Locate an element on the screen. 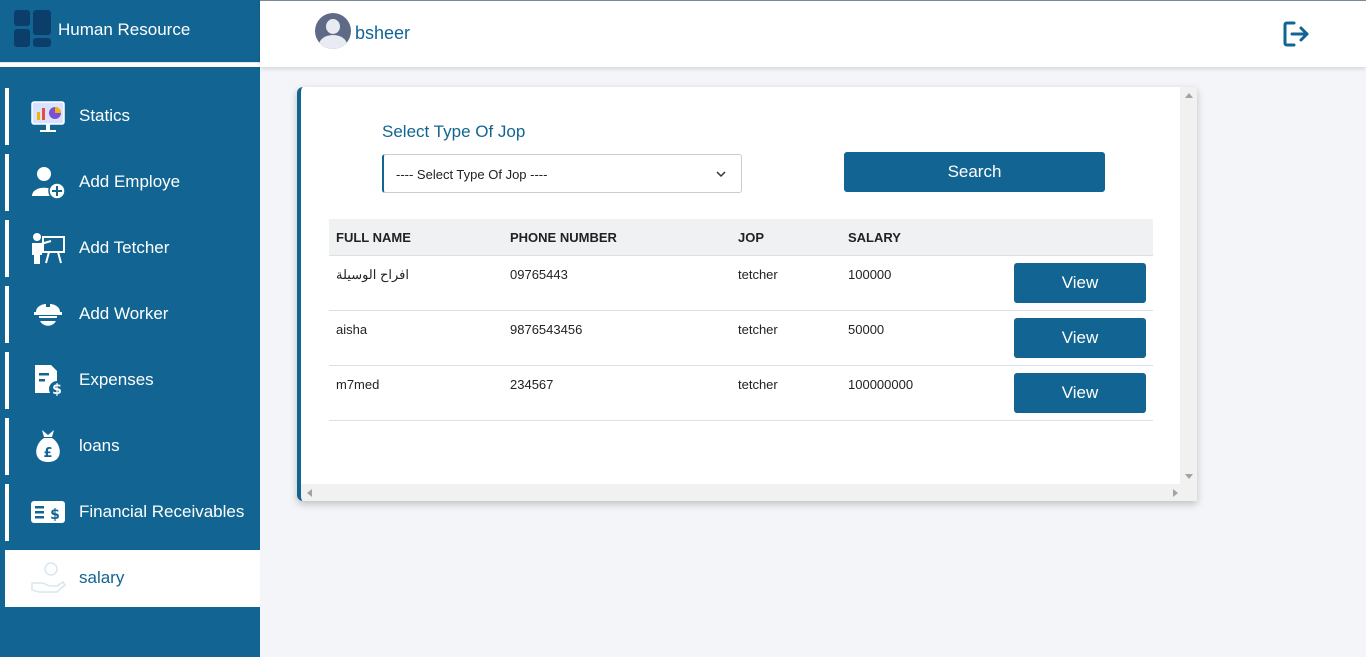 The height and width of the screenshot is (657, 1366). sidebar-item-label: Add Employe is located at coordinates (130, 181).